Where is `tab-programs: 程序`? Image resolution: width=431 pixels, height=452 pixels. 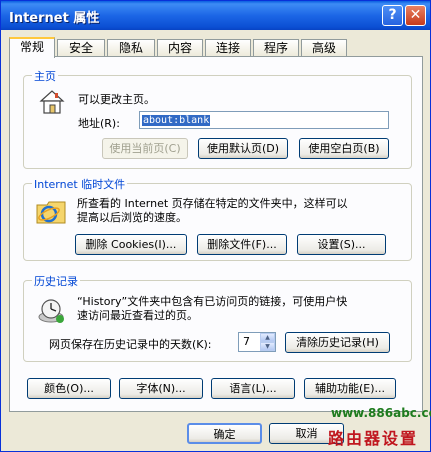
tab-programs: 程序 is located at coordinates (276, 48).